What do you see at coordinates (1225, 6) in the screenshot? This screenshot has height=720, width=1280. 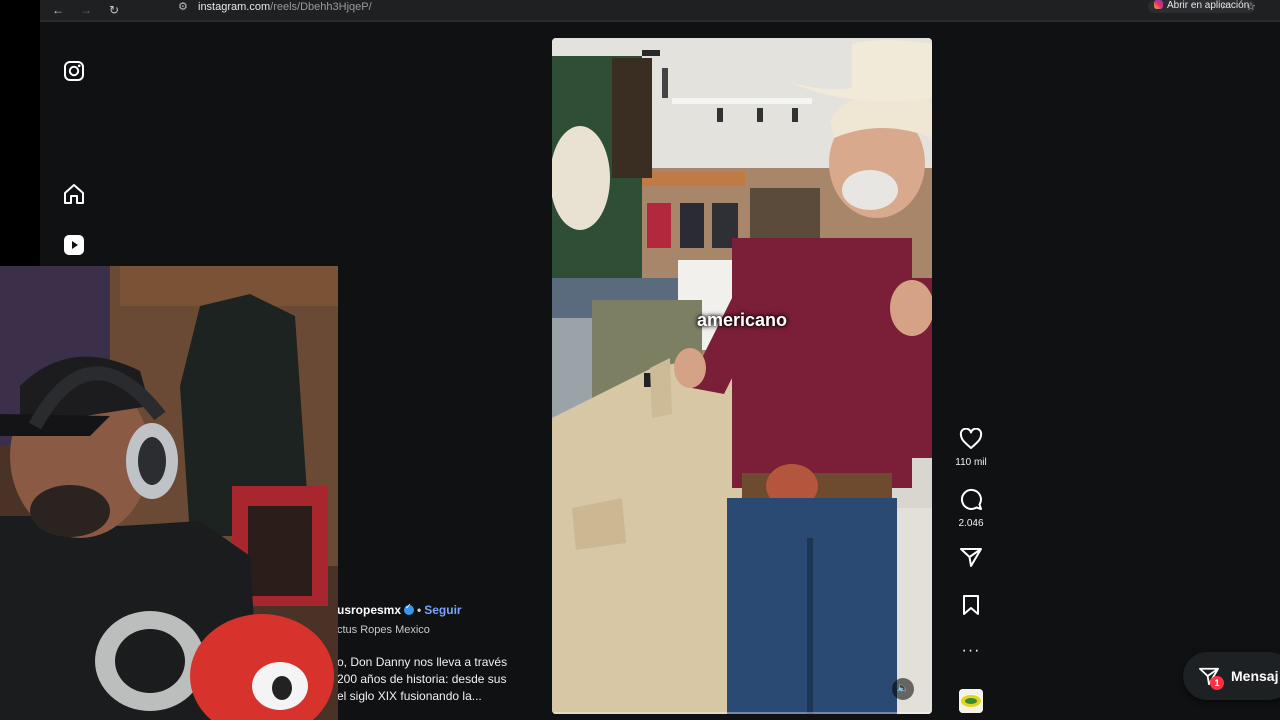 I see `zoom-icon: ⌕` at bounding box center [1225, 6].